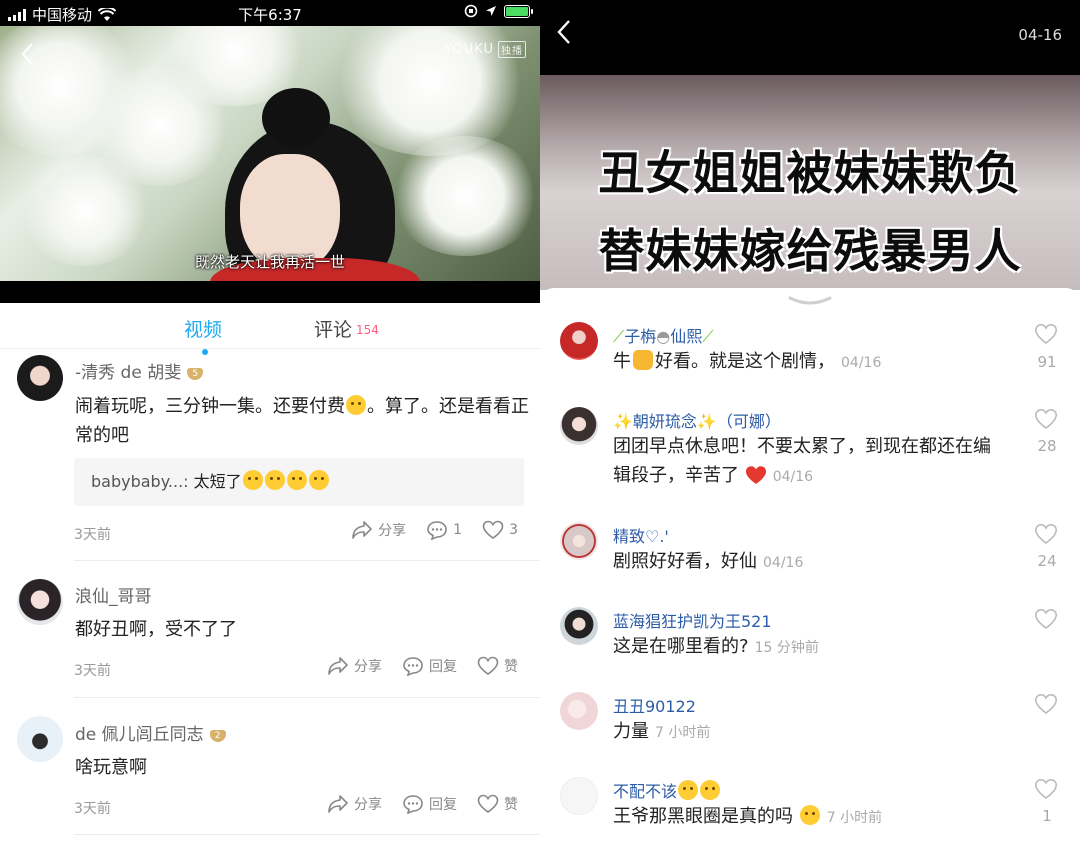 This screenshot has width=1080, height=842. Describe the element at coordinates (307, 697) in the screenshot. I see `divider` at that location.